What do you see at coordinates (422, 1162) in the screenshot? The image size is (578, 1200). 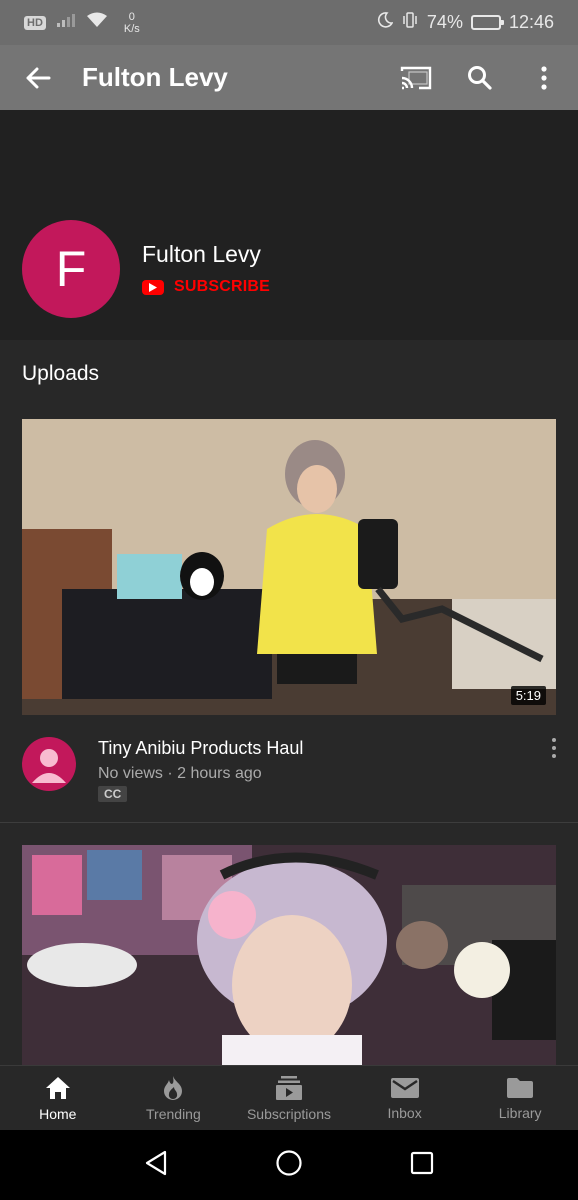 I see `square-recents-icon` at bounding box center [422, 1162].